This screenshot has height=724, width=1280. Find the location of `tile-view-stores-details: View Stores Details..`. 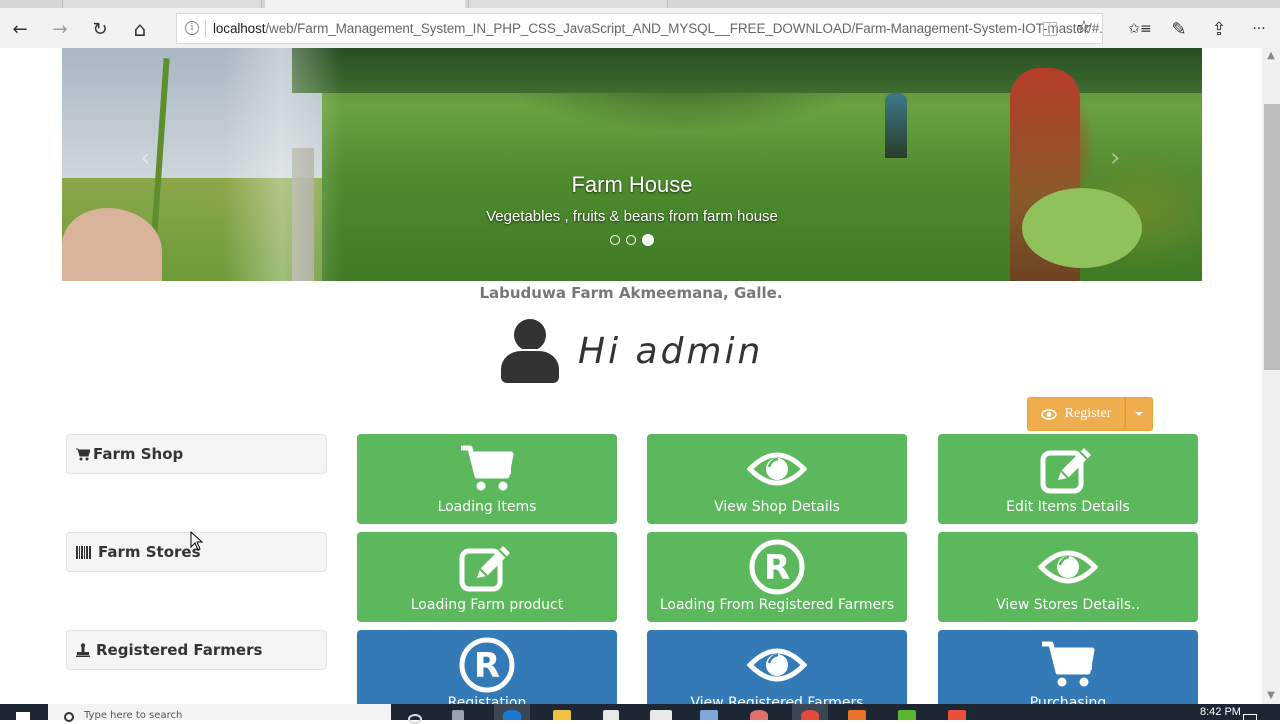

tile-view-stores-details: View Stores Details.. is located at coordinates (1068, 577).